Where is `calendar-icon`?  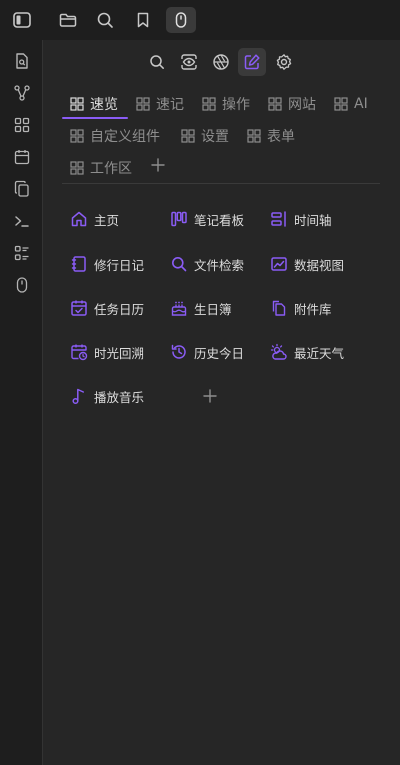
calendar-icon is located at coordinates (22, 157).